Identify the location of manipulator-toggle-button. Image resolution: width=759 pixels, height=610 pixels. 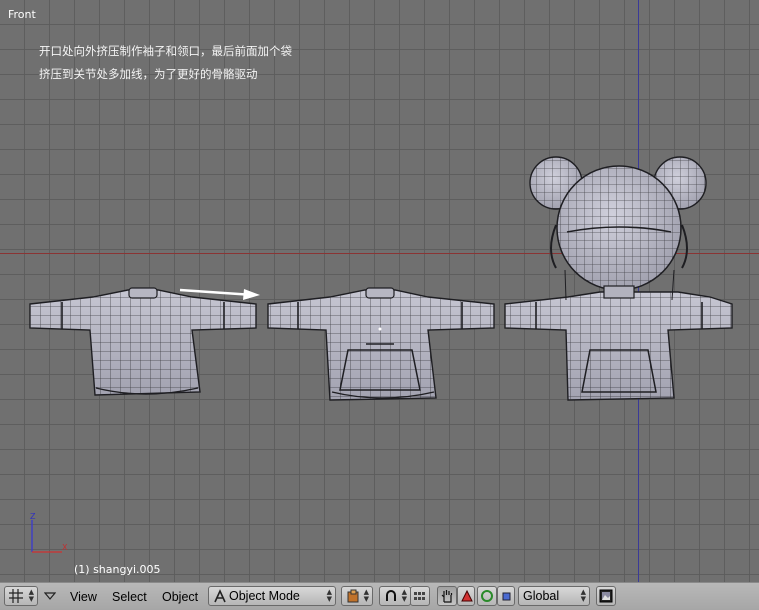
(447, 596).